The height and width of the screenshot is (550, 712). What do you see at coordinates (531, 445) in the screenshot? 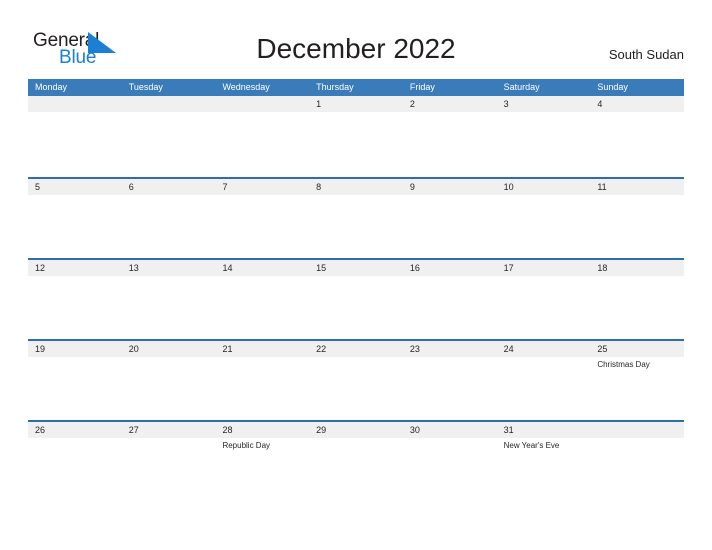
I see `holiday-label: New Year's Eve` at bounding box center [531, 445].